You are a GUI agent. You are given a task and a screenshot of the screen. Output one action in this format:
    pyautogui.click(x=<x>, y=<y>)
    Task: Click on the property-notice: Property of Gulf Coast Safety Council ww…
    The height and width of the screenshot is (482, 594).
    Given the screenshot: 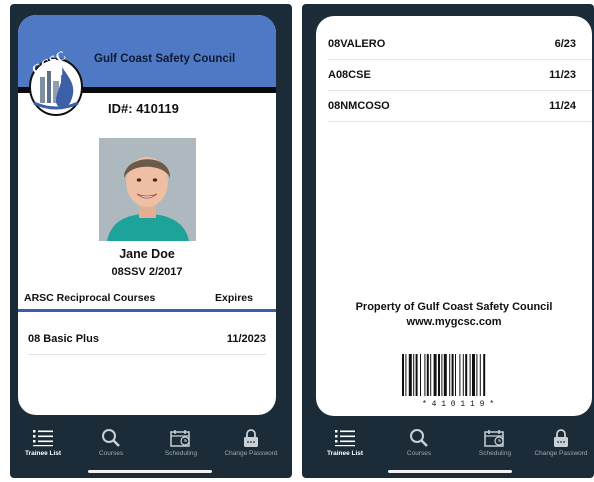 What is the action you would take?
    pyautogui.click(x=454, y=315)
    